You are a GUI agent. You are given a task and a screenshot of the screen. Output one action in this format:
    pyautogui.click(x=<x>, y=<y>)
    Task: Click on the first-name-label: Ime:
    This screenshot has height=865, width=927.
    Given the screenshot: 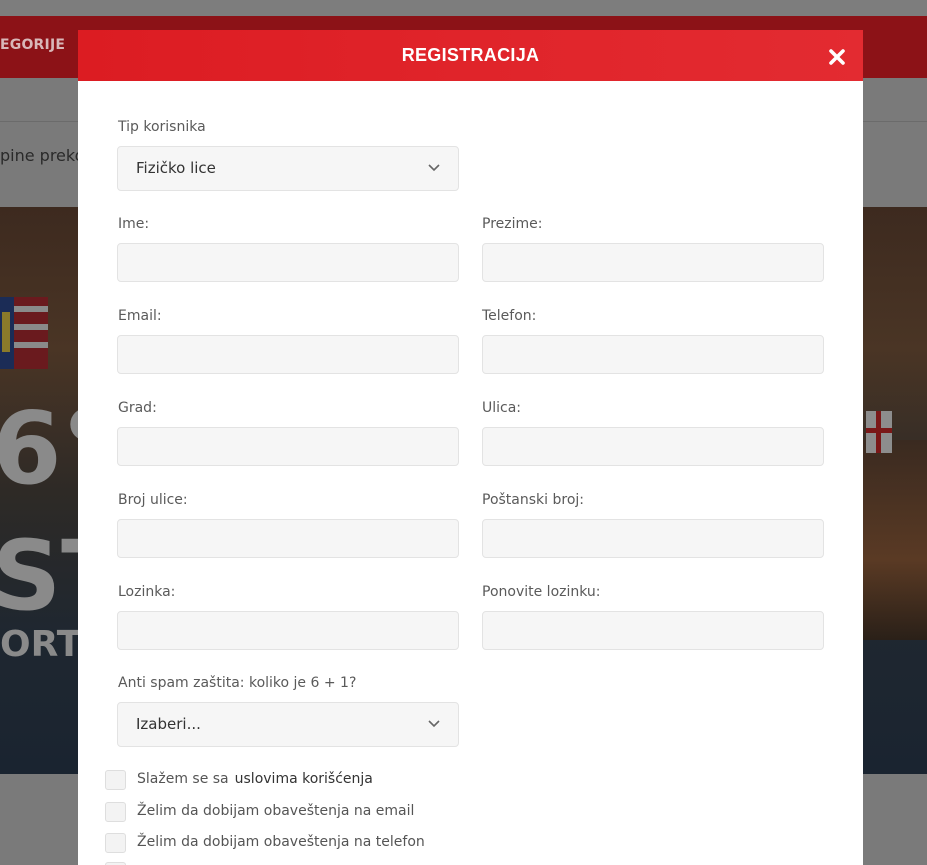 What is the action you would take?
    pyautogui.click(x=134, y=224)
    